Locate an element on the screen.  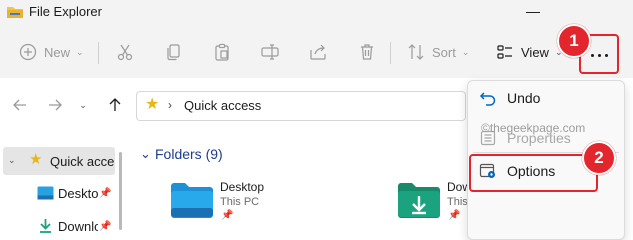
downloads-folder-icon is located at coordinates (419, 200).